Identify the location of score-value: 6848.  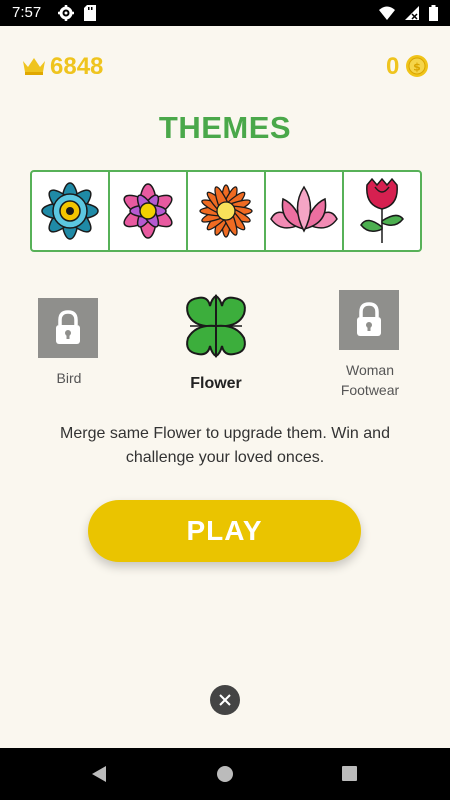
(77, 66).